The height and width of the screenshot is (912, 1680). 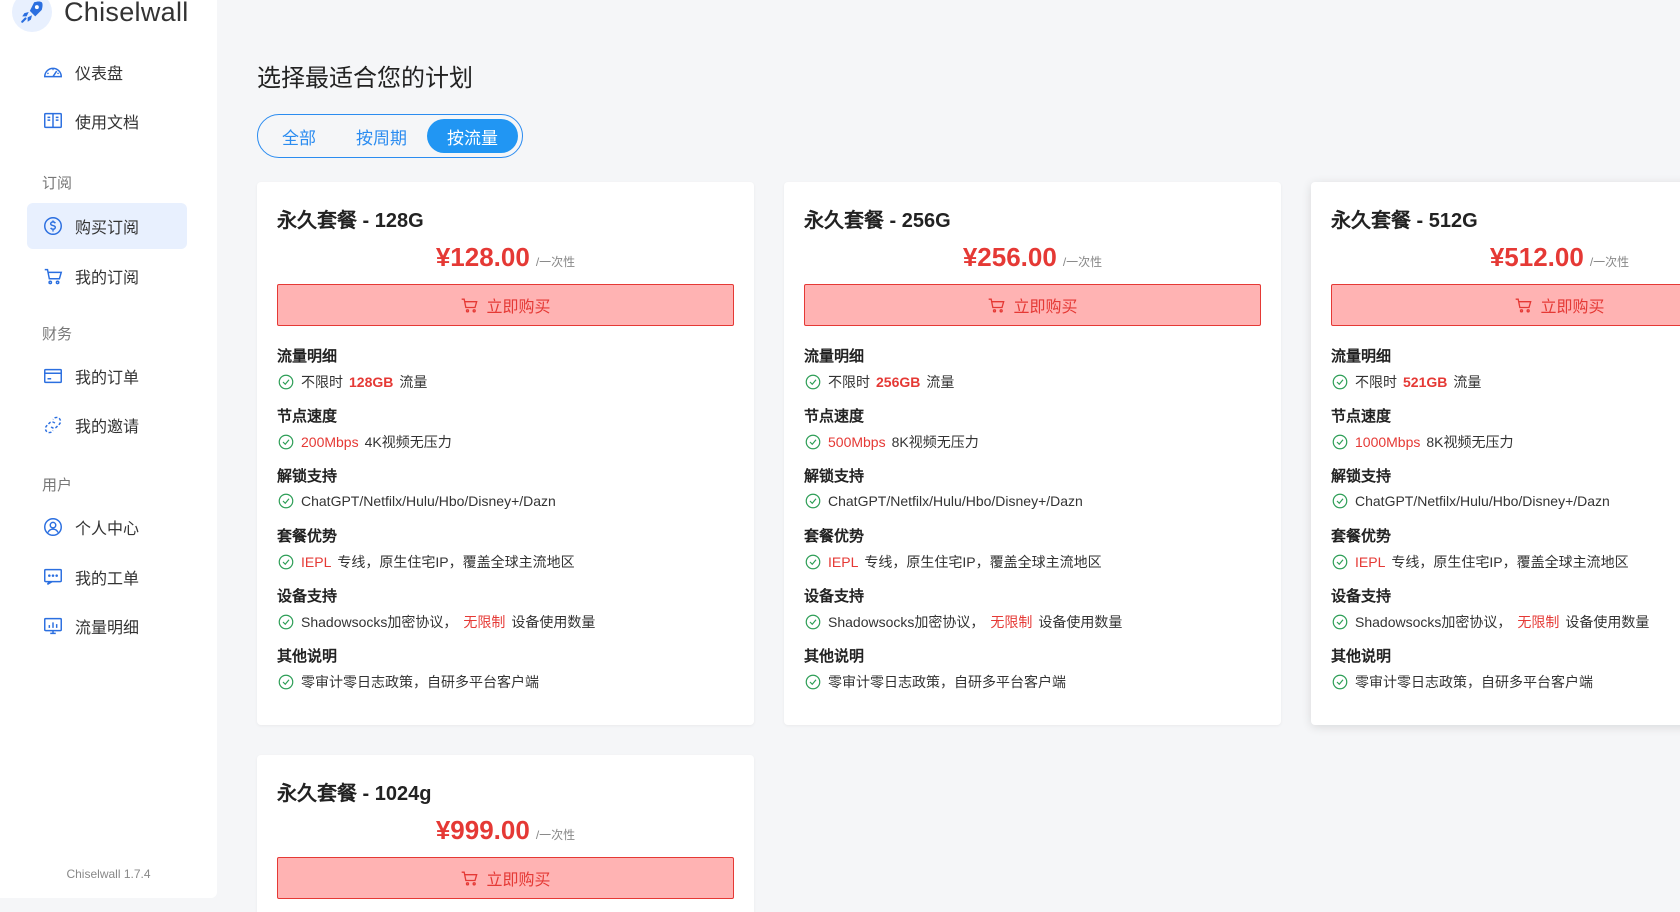 I want to click on gauge-icon, so click(x=53, y=72).